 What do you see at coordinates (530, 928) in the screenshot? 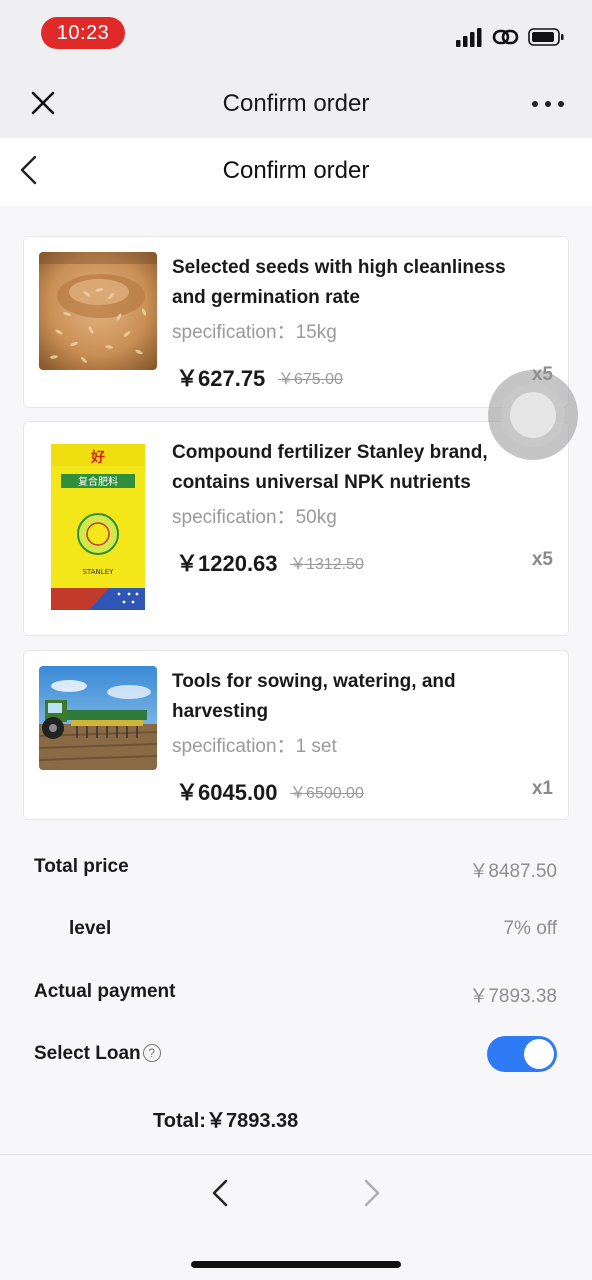
I see `level-value: 7% off` at bounding box center [530, 928].